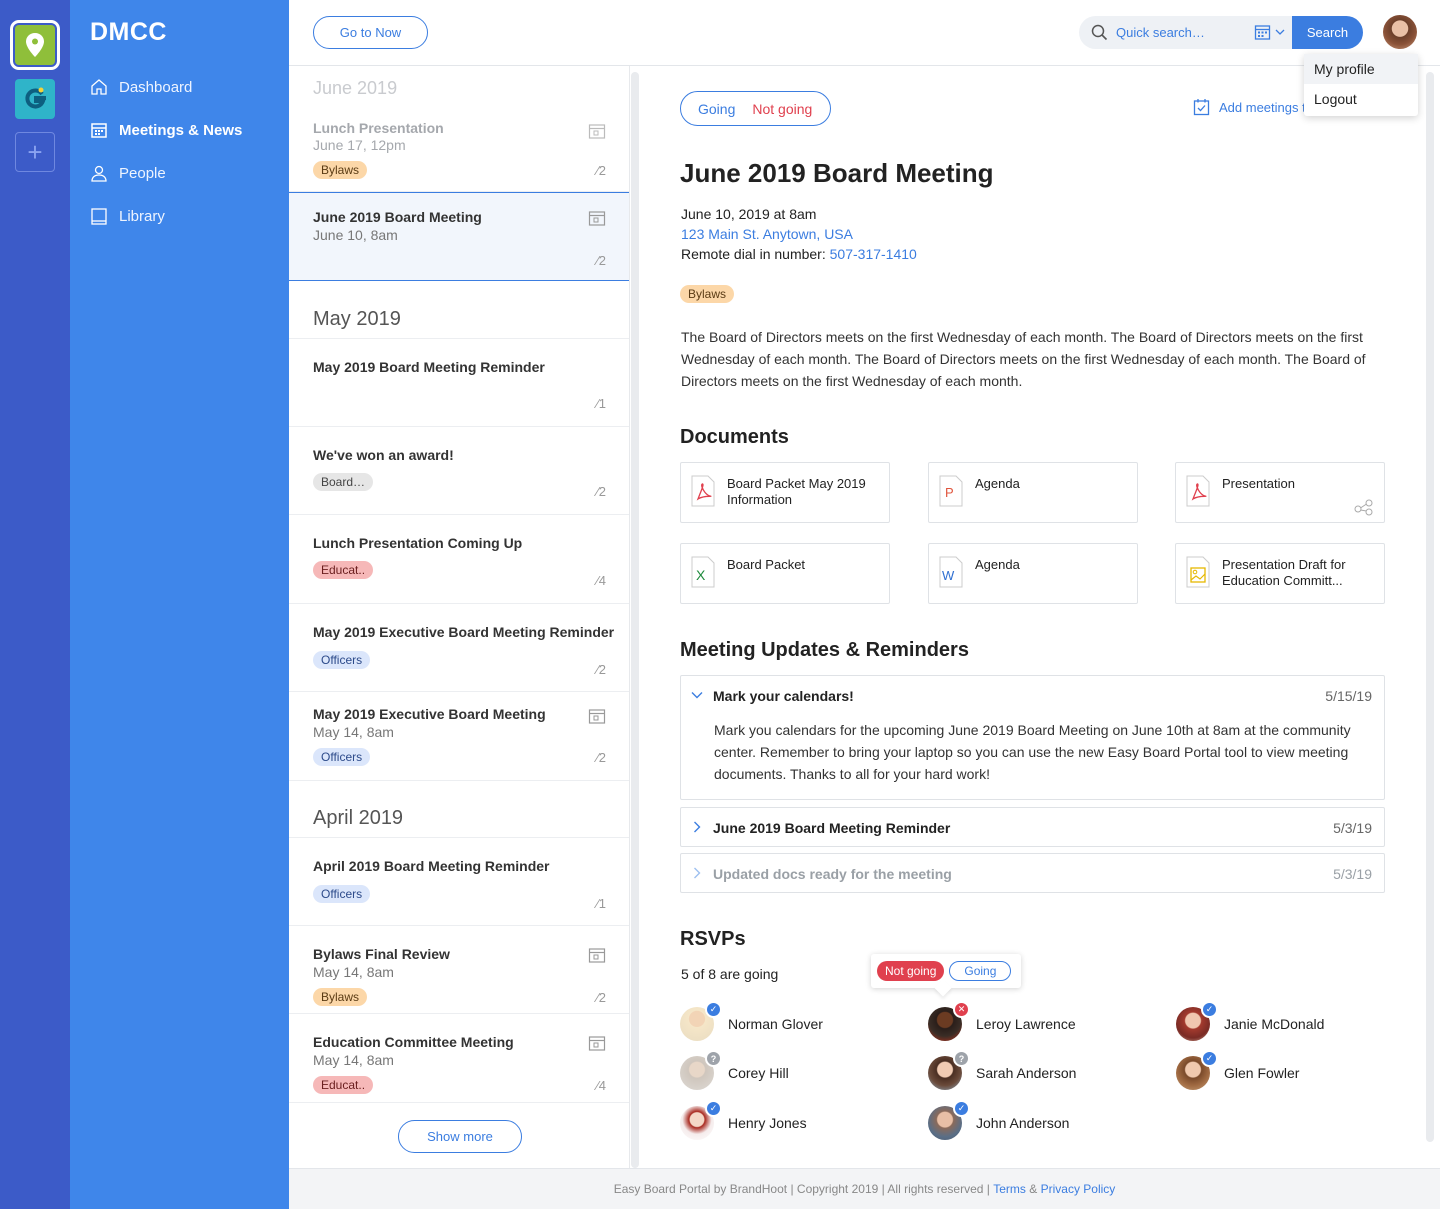 The width and height of the screenshot is (1440, 1209). Describe the element at coordinates (431, 866) in the screenshot. I see `item-title: April 2019 Board Meeting Reminder` at that location.